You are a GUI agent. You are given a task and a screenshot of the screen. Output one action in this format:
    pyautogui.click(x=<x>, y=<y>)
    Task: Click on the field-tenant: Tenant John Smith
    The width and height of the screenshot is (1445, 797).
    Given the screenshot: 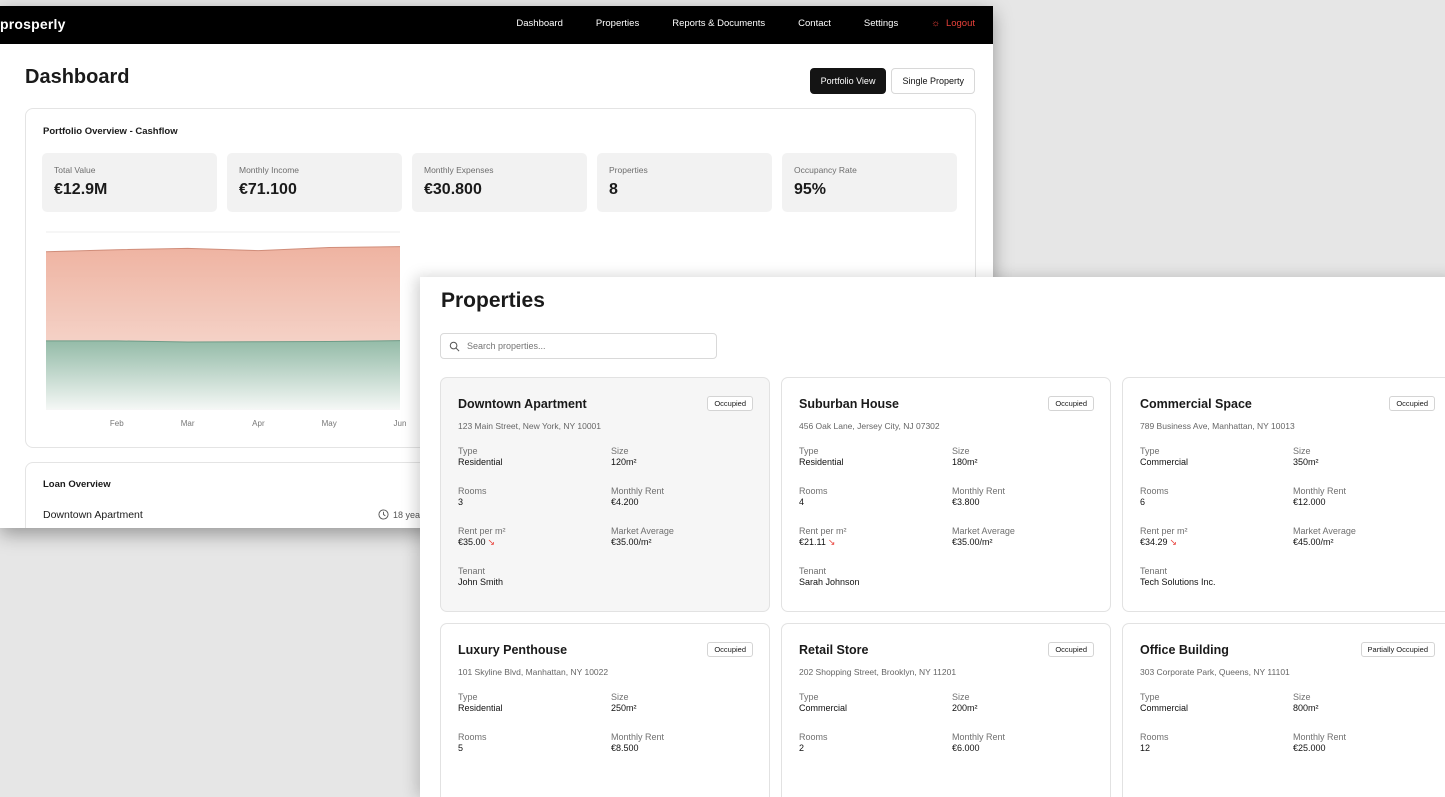 What is the action you would take?
    pyautogui.click(x=480, y=576)
    